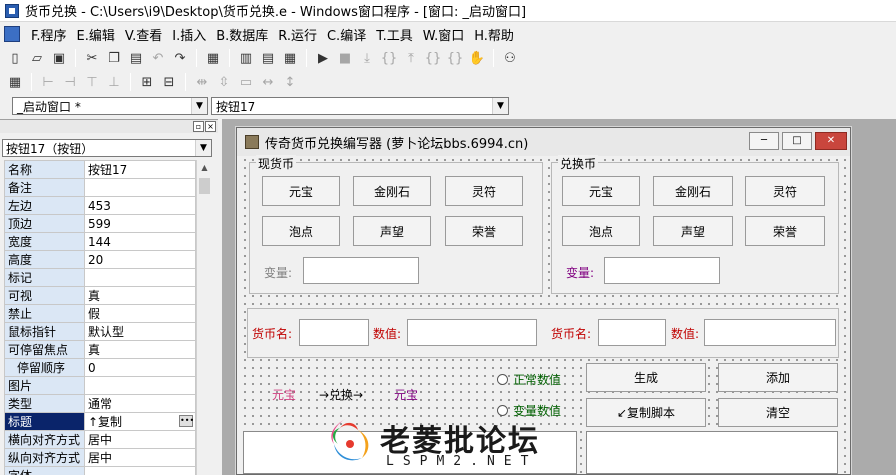 This screenshot has width=896, height=475. What do you see at coordinates (59, 58) in the screenshot?
I see `save-icon: ▣` at bounding box center [59, 58].